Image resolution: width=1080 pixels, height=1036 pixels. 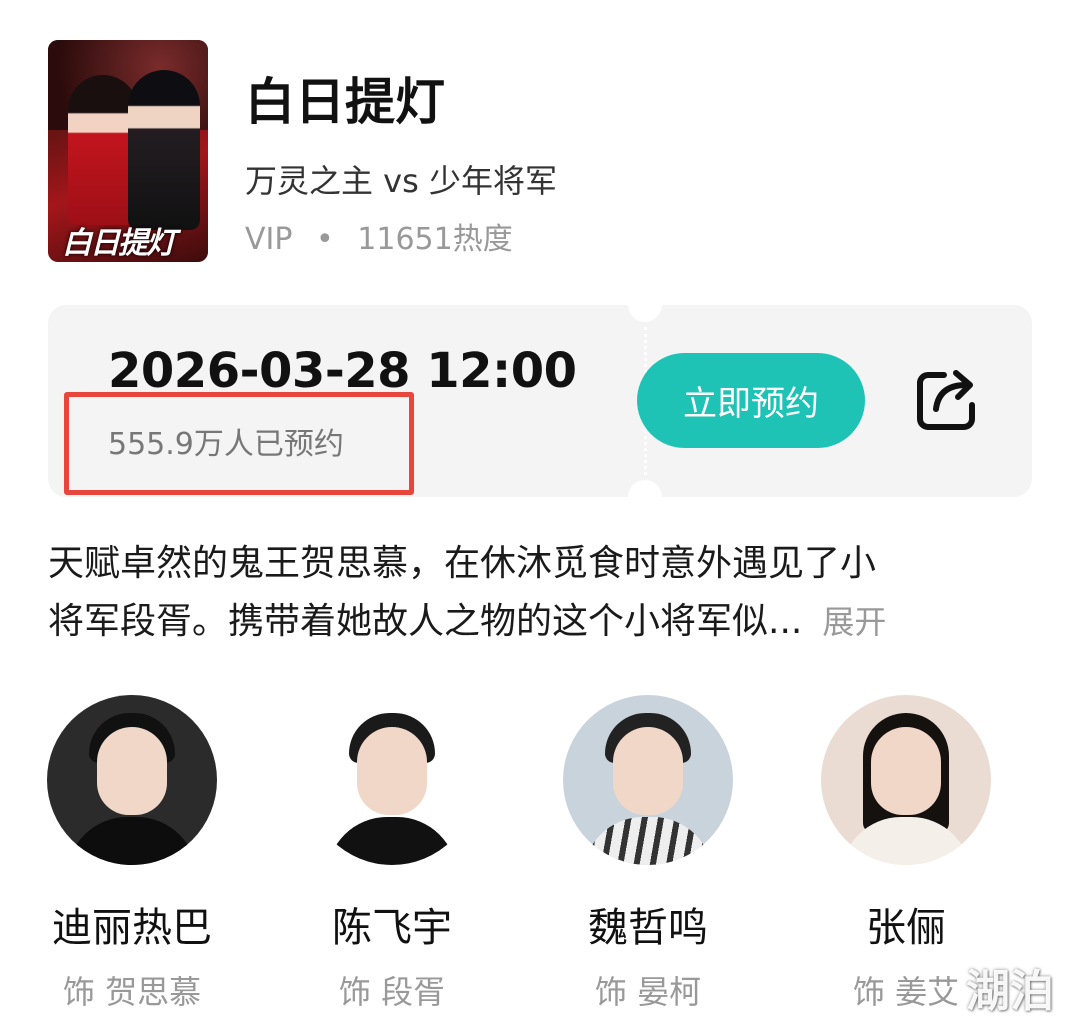 What do you see at coordinates (164, 150) in the screenshot?
I see `poster-figure-male` at bounding box center [164, 150].